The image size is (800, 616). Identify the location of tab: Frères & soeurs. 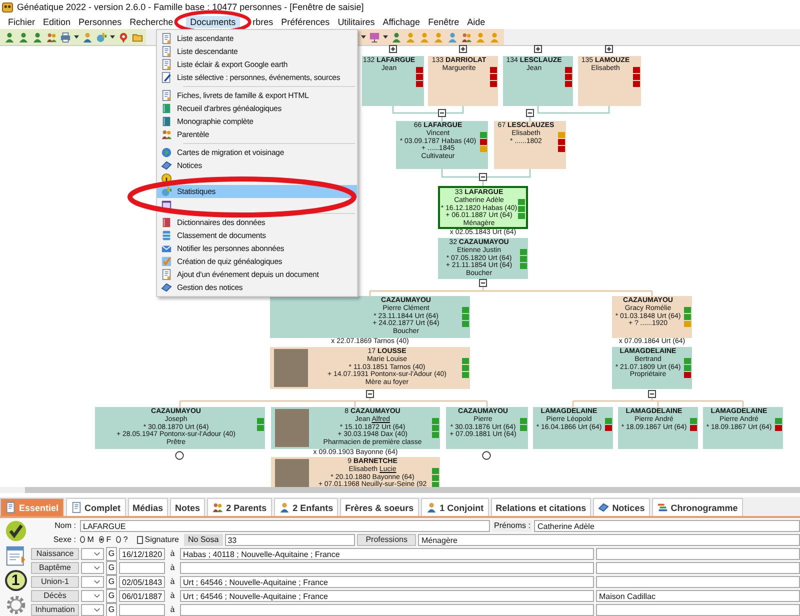
(379, 507).